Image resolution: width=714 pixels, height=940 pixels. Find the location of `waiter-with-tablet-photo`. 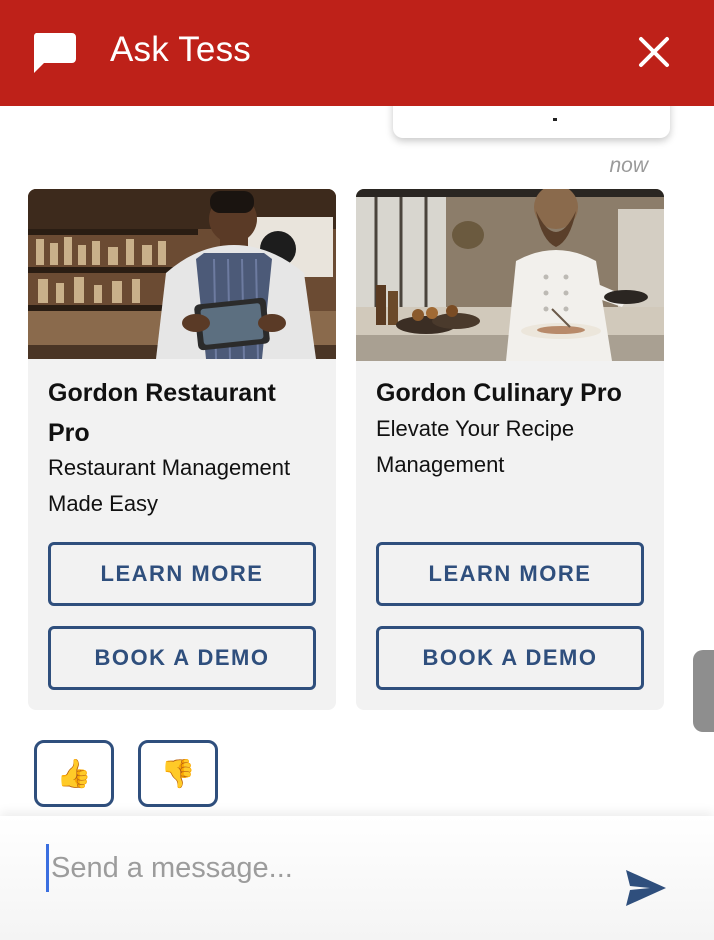

waiter-with-tablet-photo is located at coordinates (182, 274).